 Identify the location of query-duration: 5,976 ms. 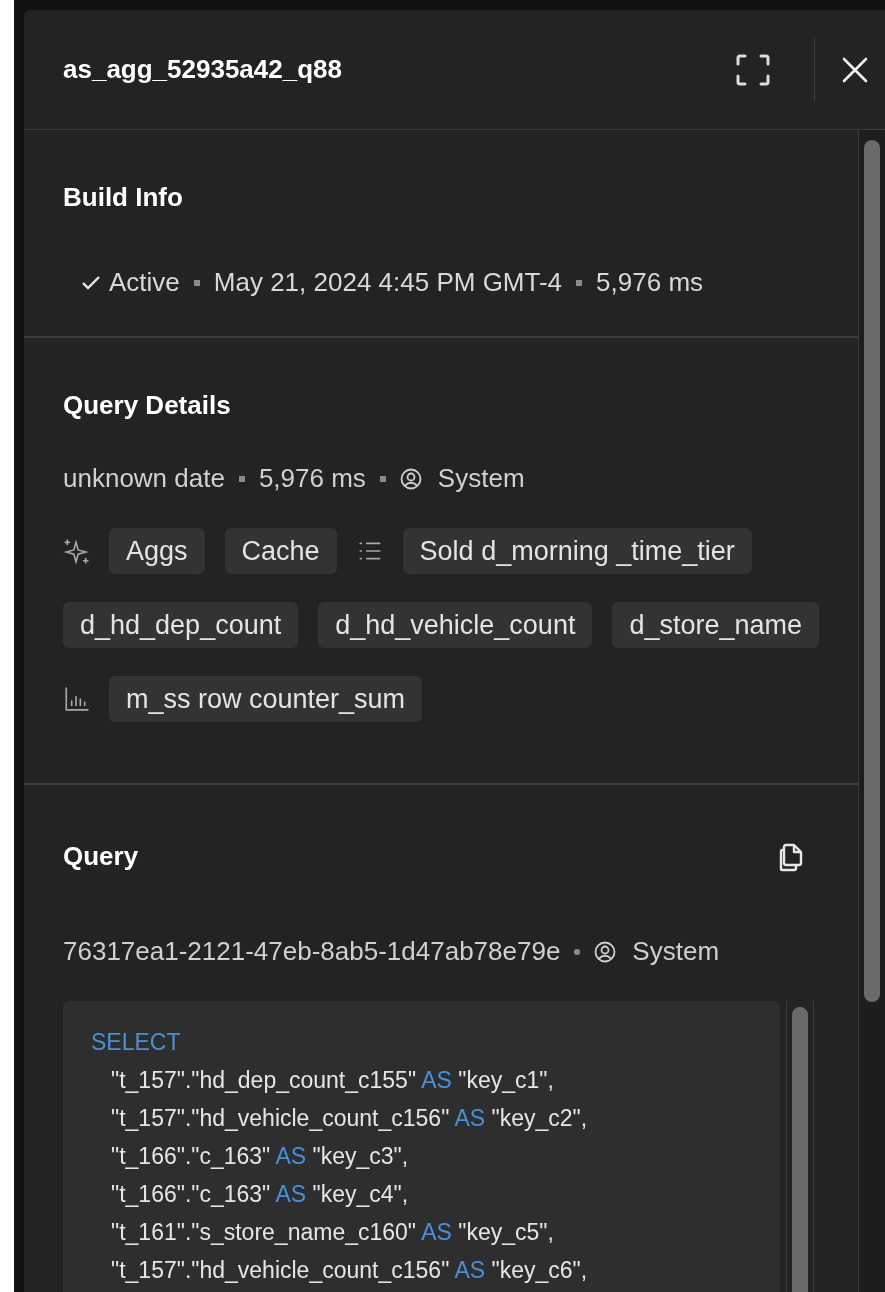
(312, 478).